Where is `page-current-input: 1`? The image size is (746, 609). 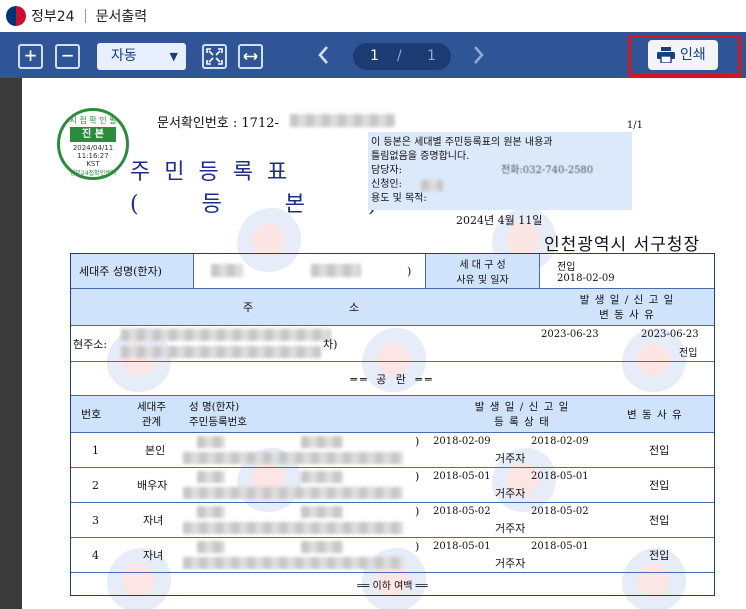
page-current-input: 1 is located at coordinates (374, 56).